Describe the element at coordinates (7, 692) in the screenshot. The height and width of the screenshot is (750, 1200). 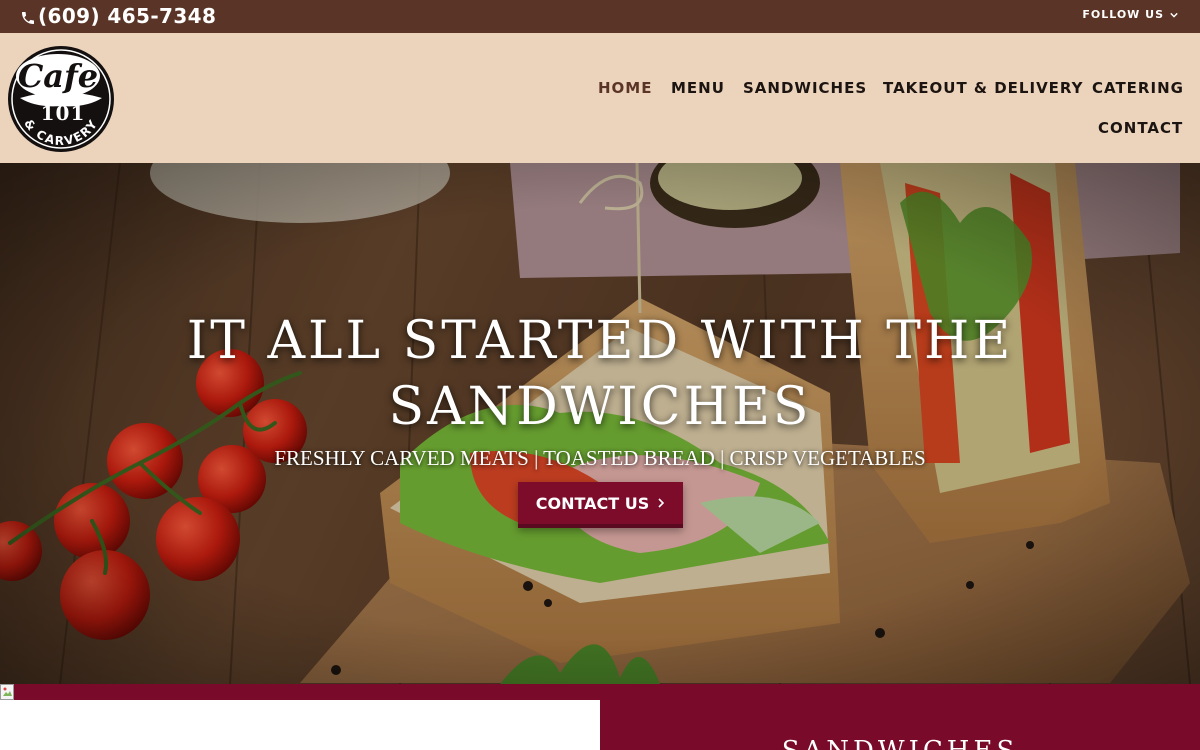
I see `broken-image-icon` at that location.